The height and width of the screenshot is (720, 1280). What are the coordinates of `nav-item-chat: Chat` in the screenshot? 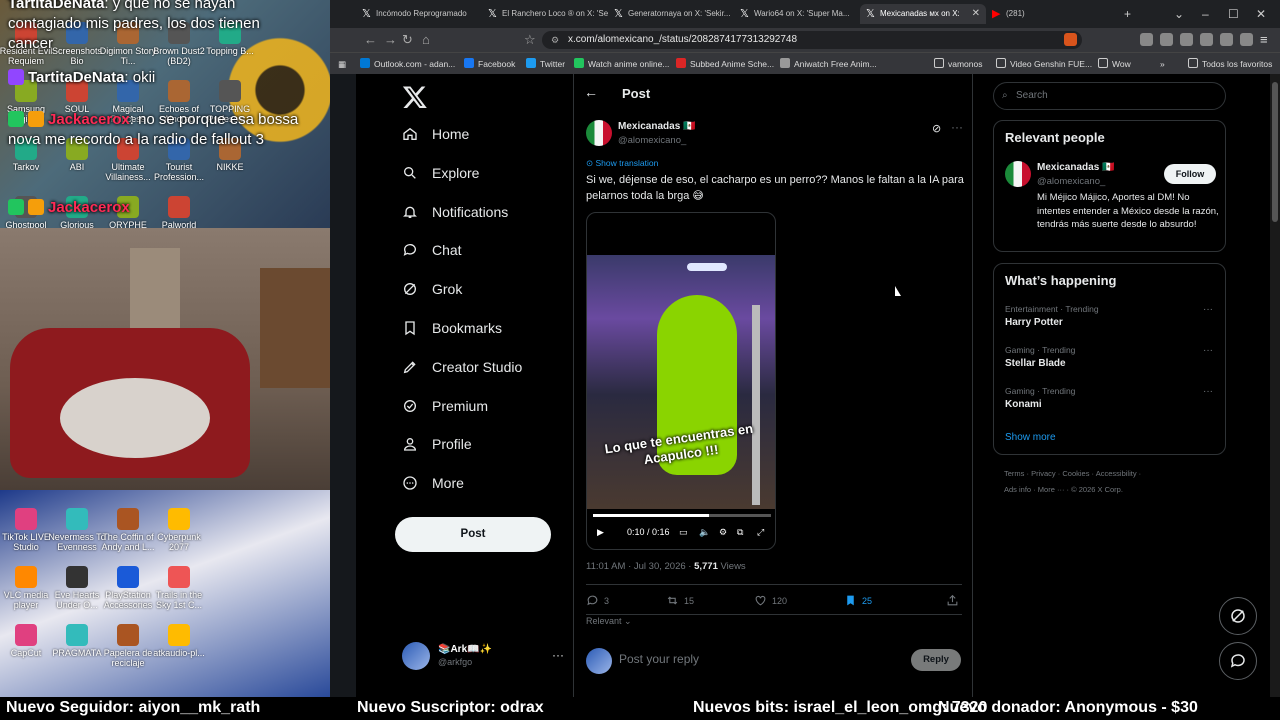 It's located at (432, 250).